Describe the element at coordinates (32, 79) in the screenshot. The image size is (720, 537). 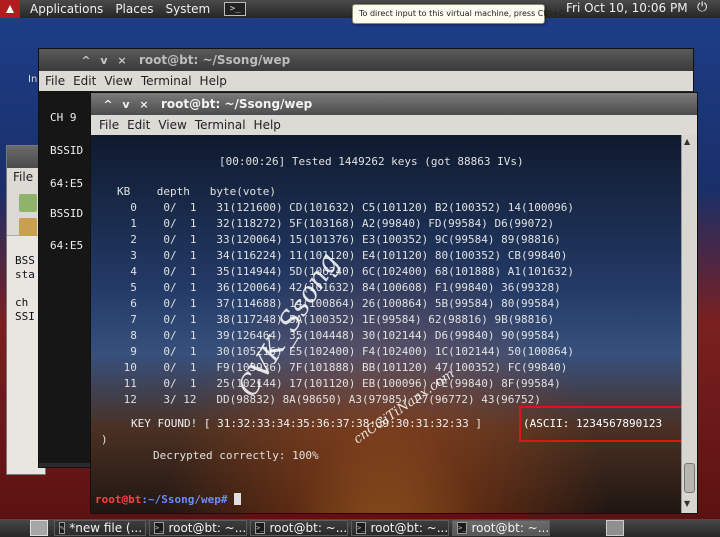
I see `desktop-icon-label: In` at that location.